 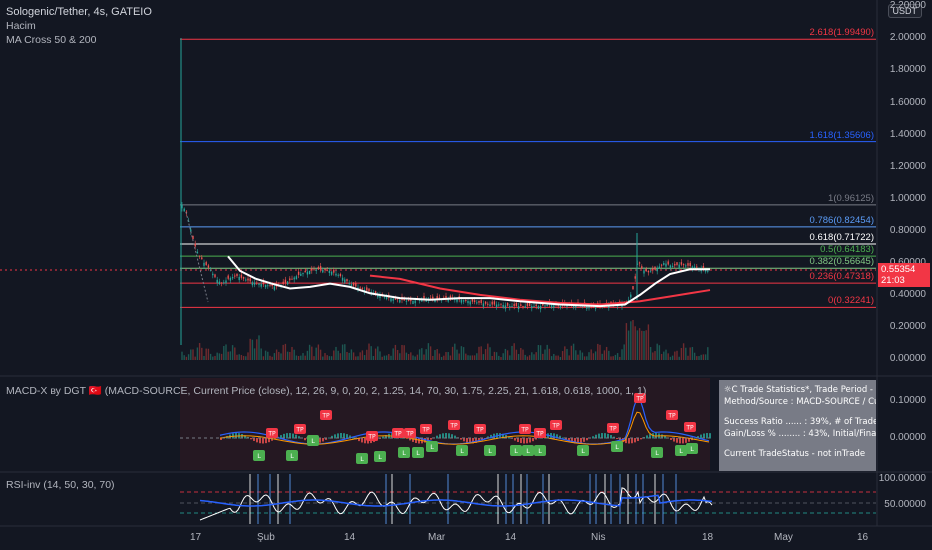 What do you see at coordinates (907, 400) in the screenshot?
I see `macd-tick: 0.10000` at bounding box center [907, 400].